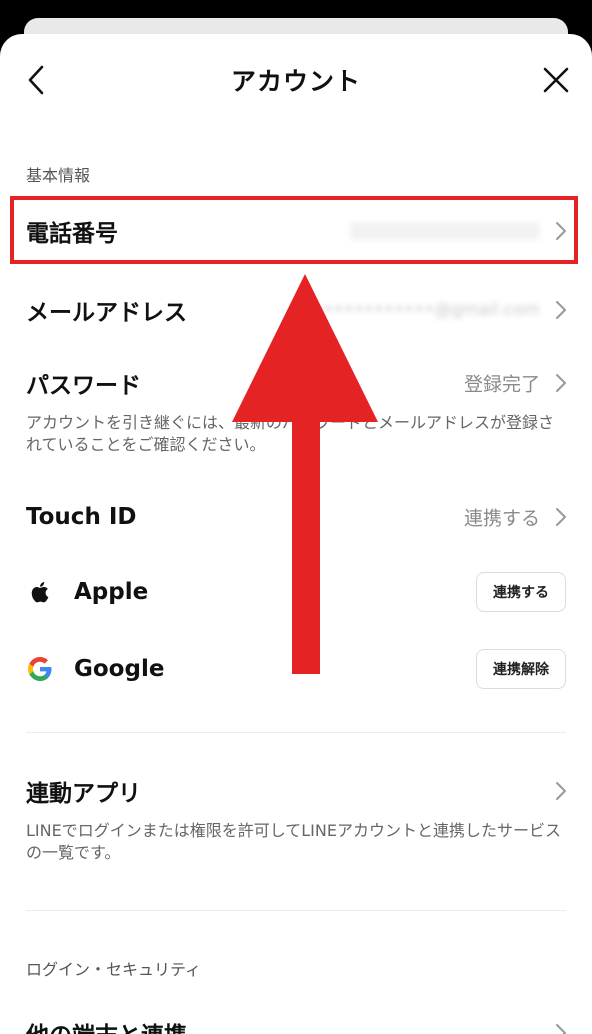 The image size is (592, 1034). Describe the element at coordinates (296, 791) in the screenshot. I see `linked-apps-row: 連動アプリ` at that location.